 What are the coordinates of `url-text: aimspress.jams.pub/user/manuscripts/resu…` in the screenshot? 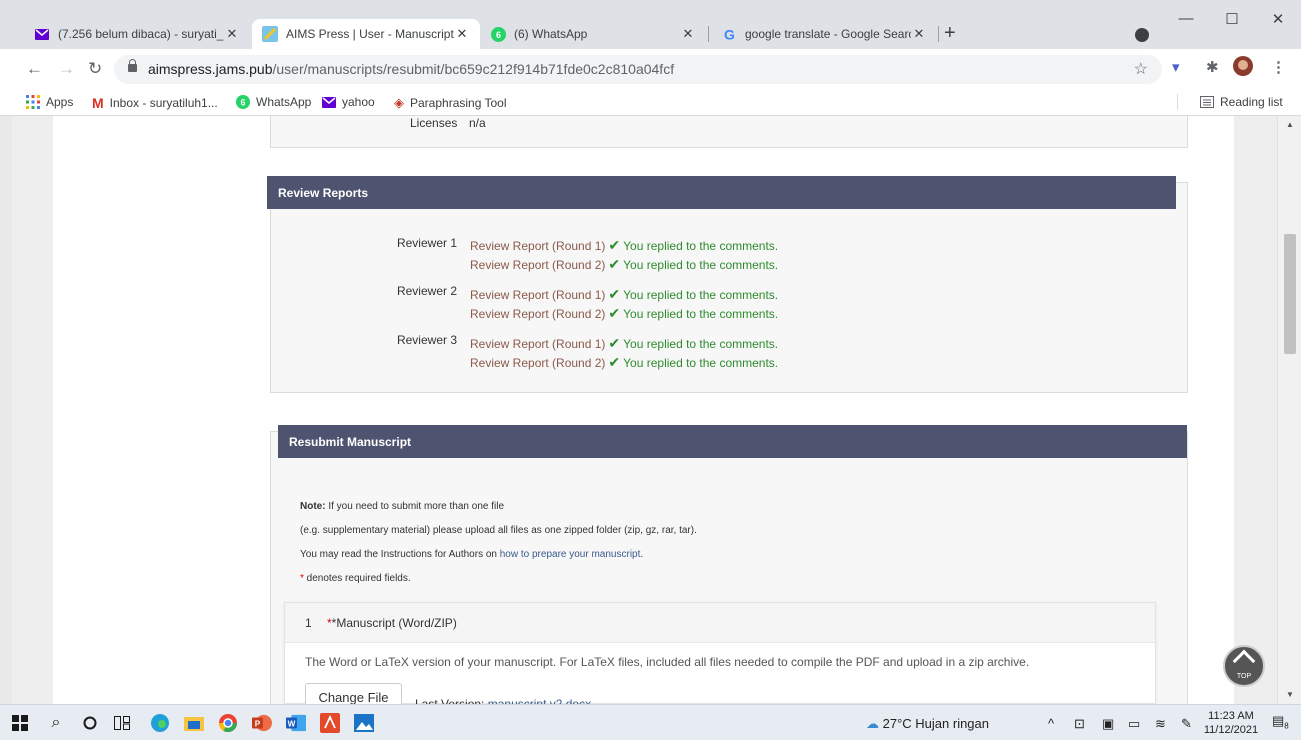 It's located at (411, 69).